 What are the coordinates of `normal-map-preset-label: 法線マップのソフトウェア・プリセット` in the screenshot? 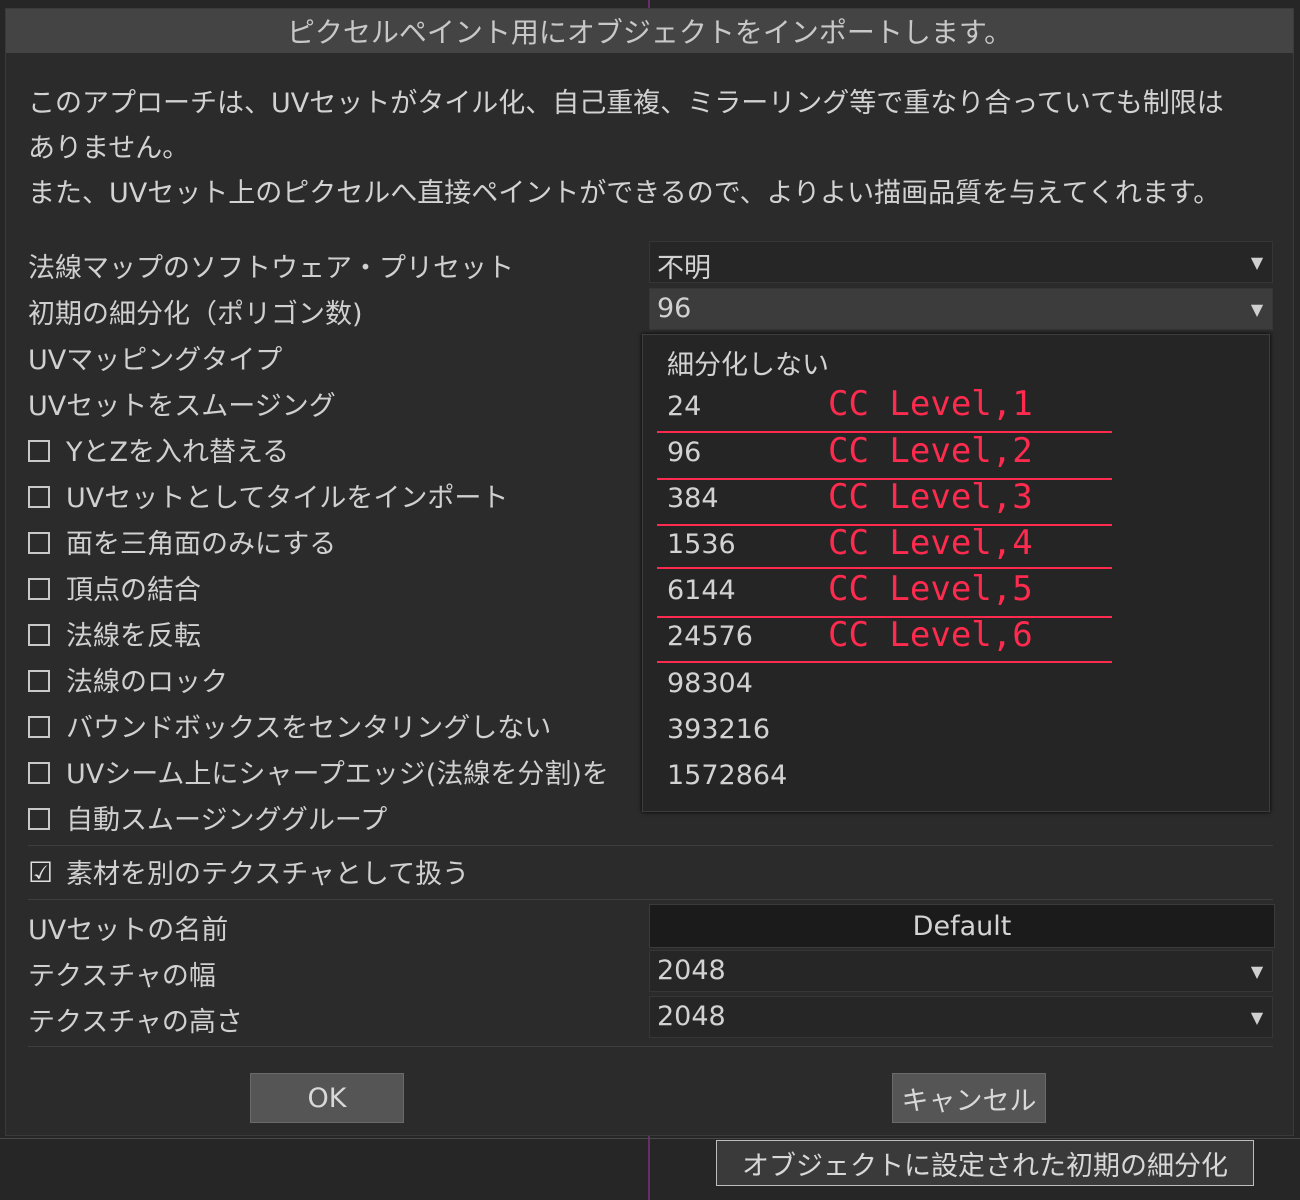 It's located at (271, 268).